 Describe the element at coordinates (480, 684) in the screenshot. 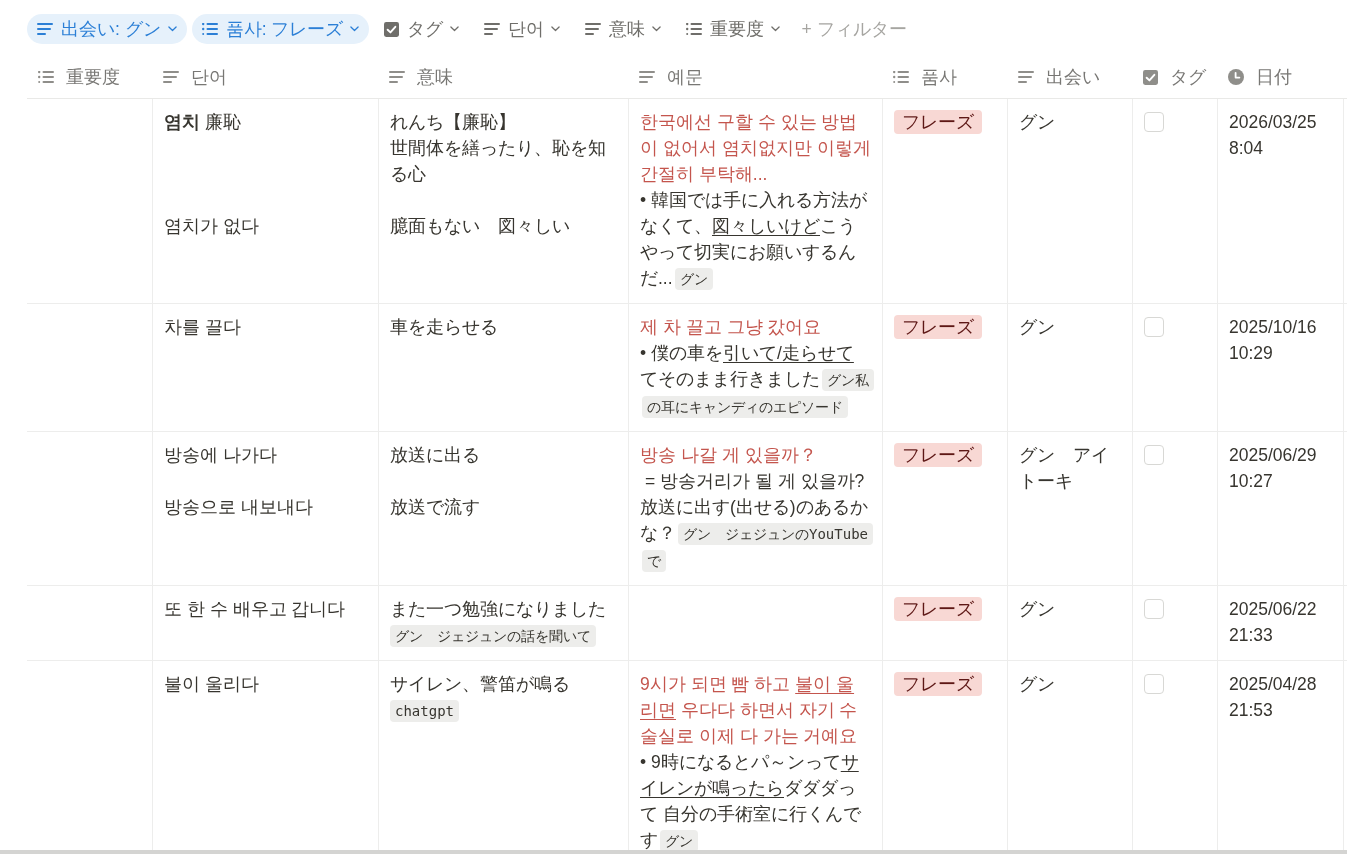

I see `meaning-text: サイレン、警笛が鳴る` at that location.